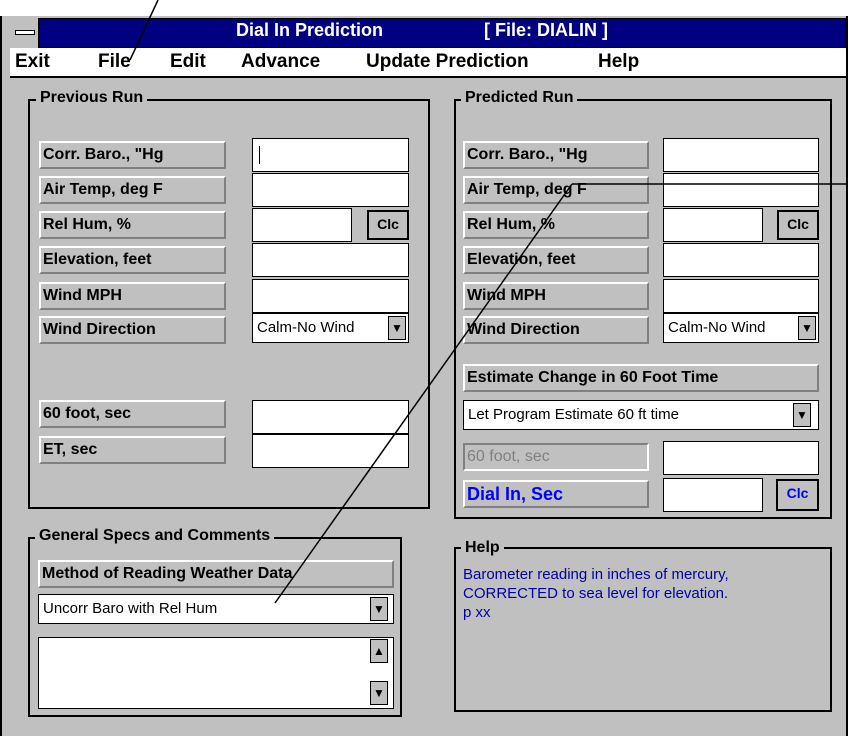 This screenshot has width=848, height=736. What do you see at coordinates (741, 155) in the screenshot?
I see `pred-baro-input` at bounding box center [741, 155].